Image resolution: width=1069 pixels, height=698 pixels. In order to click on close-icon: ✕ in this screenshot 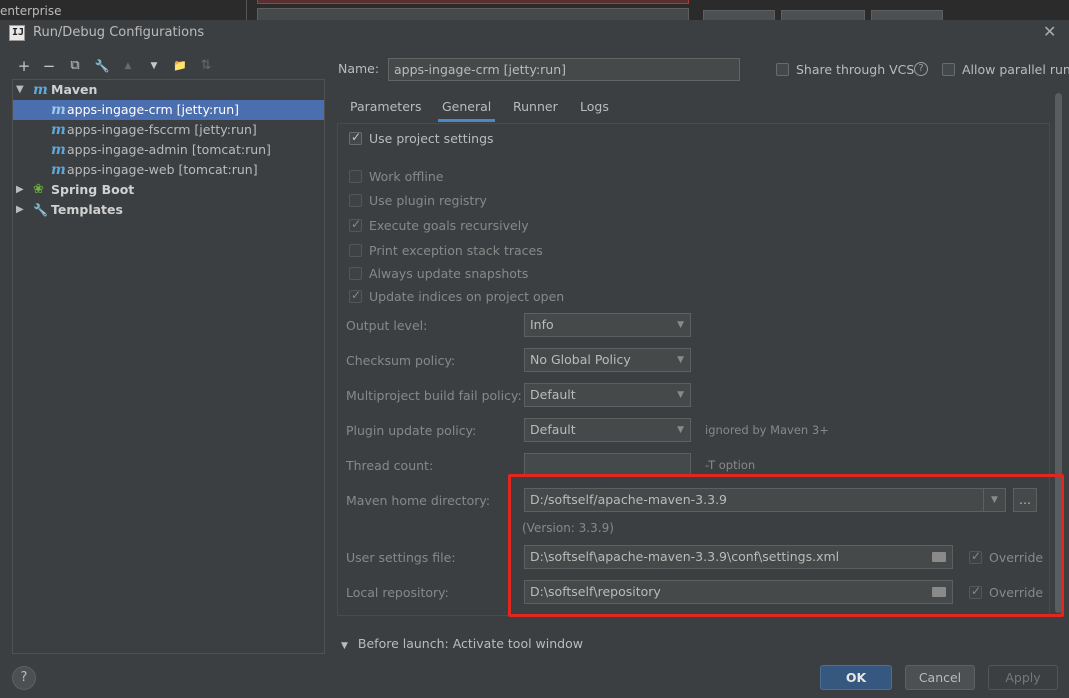, I will do `click(1049, 31)`.